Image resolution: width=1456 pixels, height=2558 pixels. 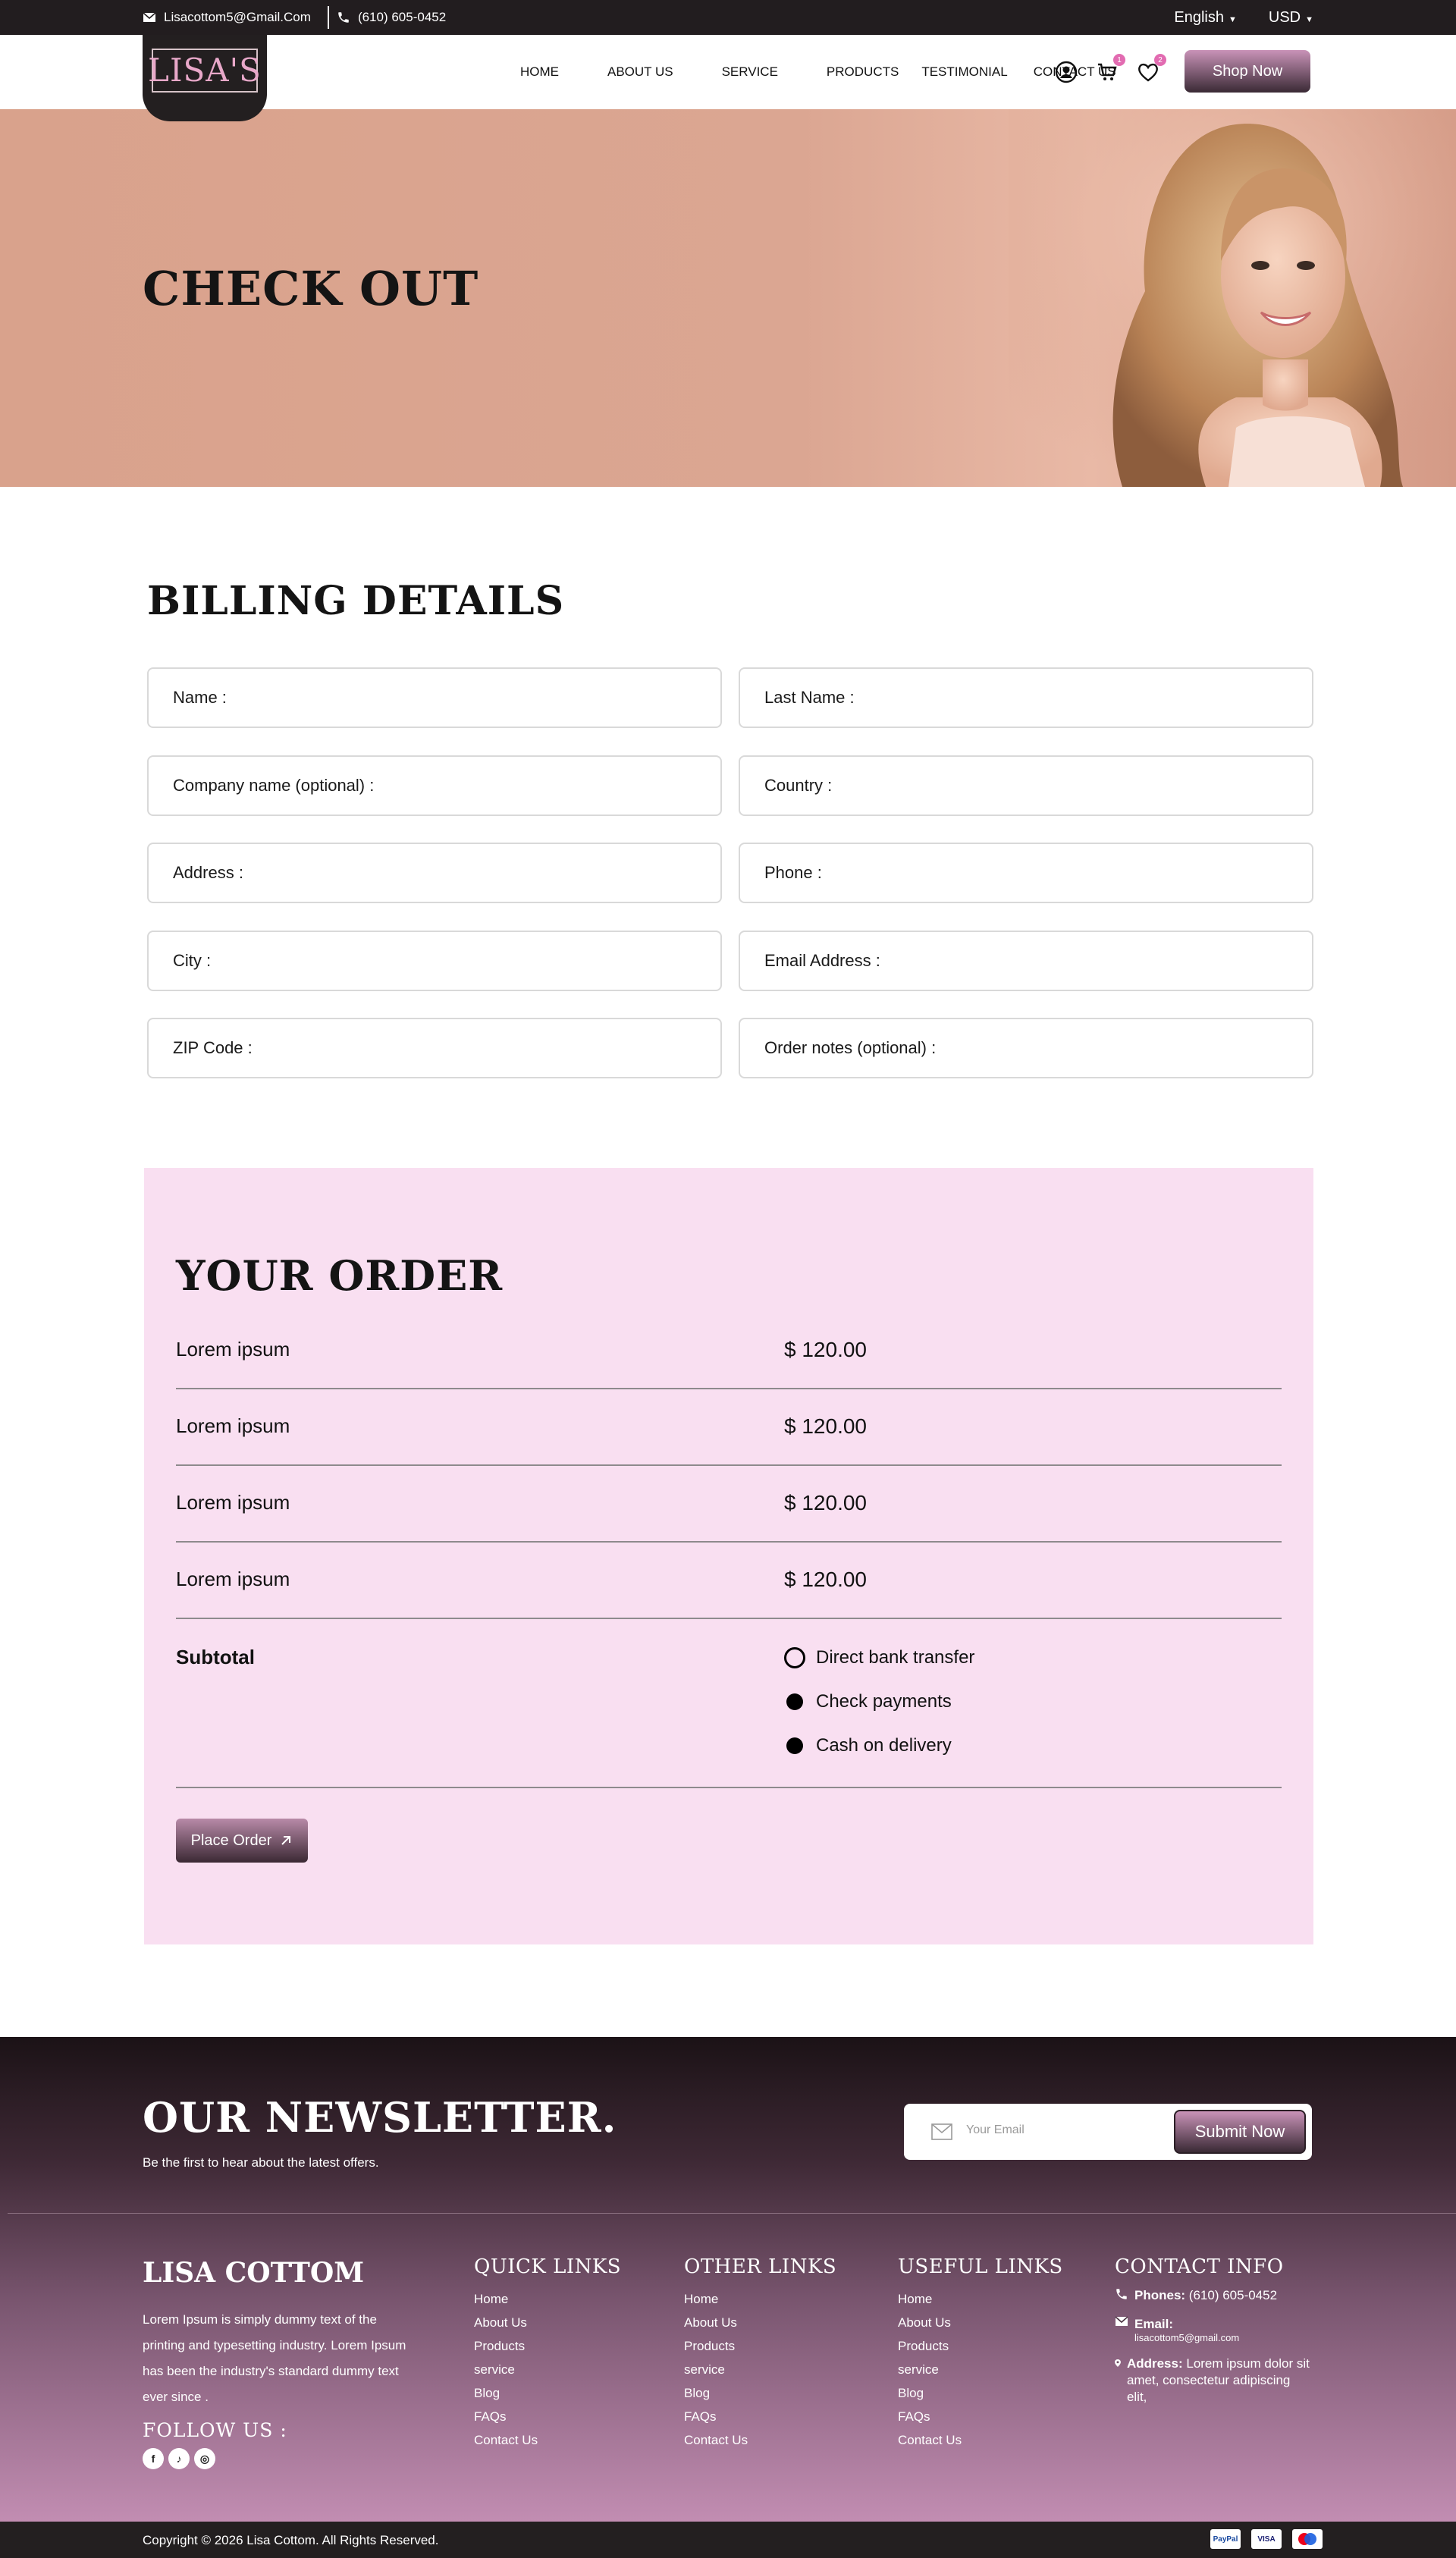 I want to click on order-divider, so click(x=729, y=1787).